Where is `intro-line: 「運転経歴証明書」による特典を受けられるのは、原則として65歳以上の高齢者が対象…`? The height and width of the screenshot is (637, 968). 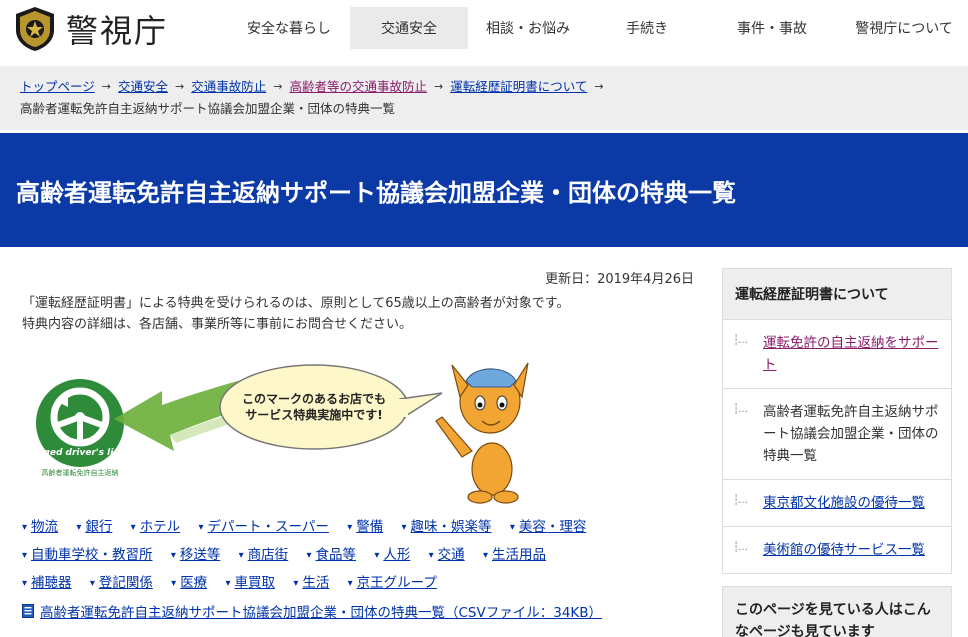 intro-line: 「運転経歴証明書」による特典を受けられるのは、原則として65歳以上の高齢者が対象… is located at coordinates (296, 303).